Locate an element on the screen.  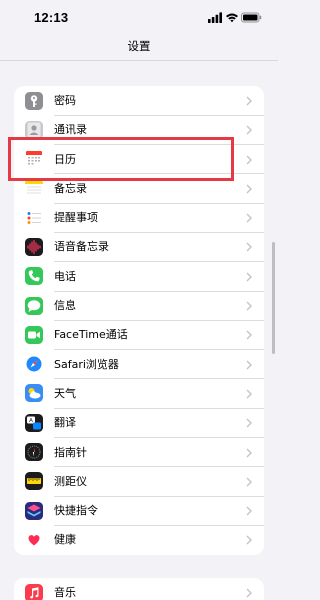
battery-icon is located at coordinates (251, 17).